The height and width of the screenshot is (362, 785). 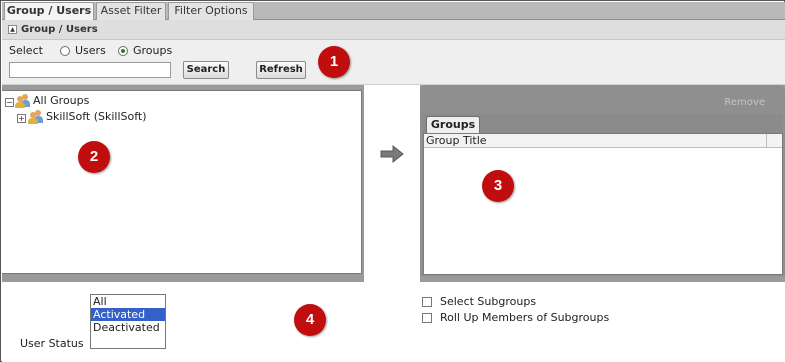 I want to click on callout-3: 3, so click(x=498, y=186).